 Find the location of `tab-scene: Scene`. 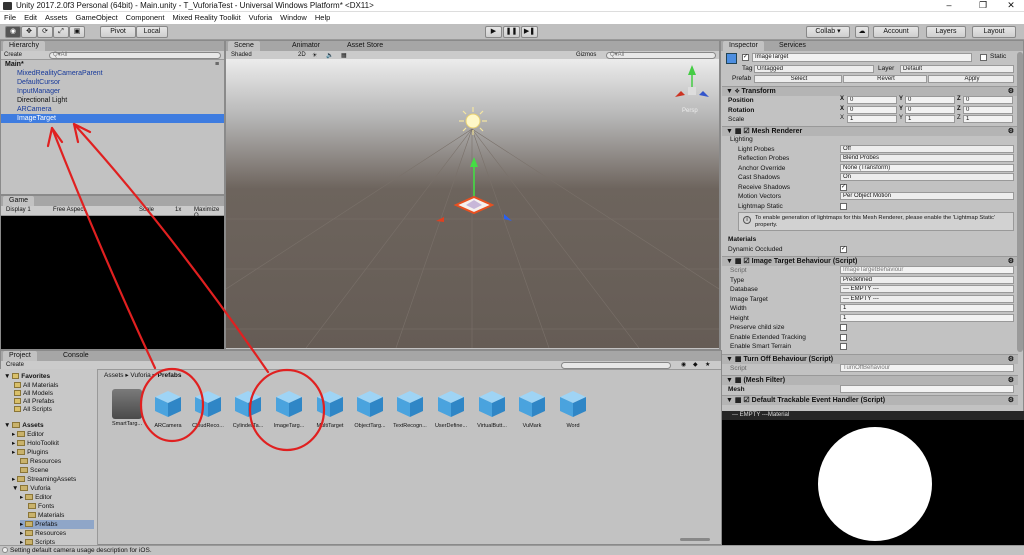

tab-scene: Scene is located at coordinates (244, 46).